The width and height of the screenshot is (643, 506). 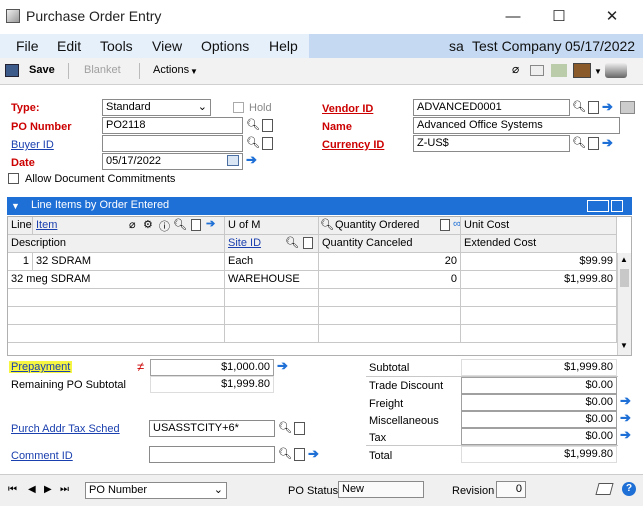 What do you see at coordinates (212, 428) in the screenshot?
I see `tax-schedule-input: USASSTCITY+6*` at bounding box center [212, 428].